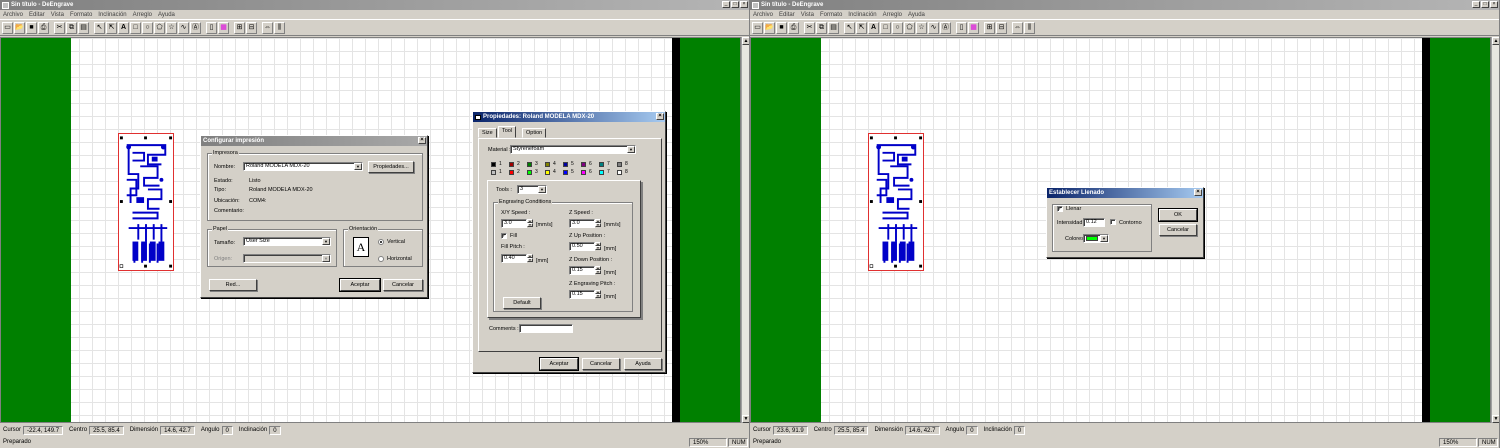 The height and width of the screenshot is (448, 1500). Describe the element at coordinates (745, 41) in the screenshot. I see `scroll-up-icon: ▲` at that location.